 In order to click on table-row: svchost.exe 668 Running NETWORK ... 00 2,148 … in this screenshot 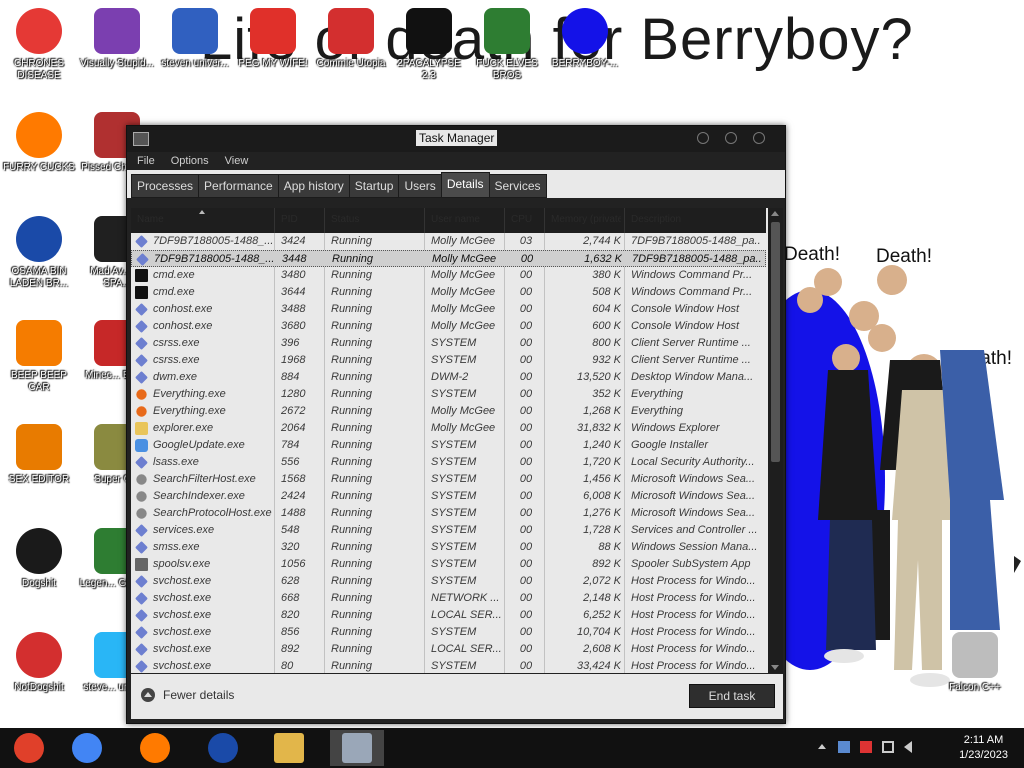, I will do `click(448, 598)`.